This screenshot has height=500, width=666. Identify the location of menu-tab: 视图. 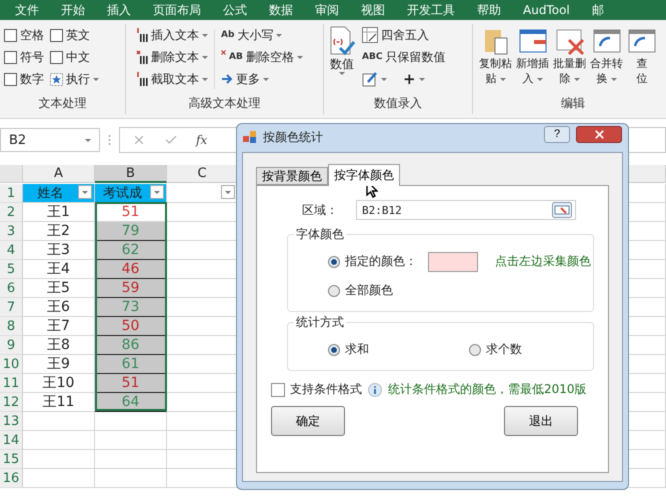
(373, 10).